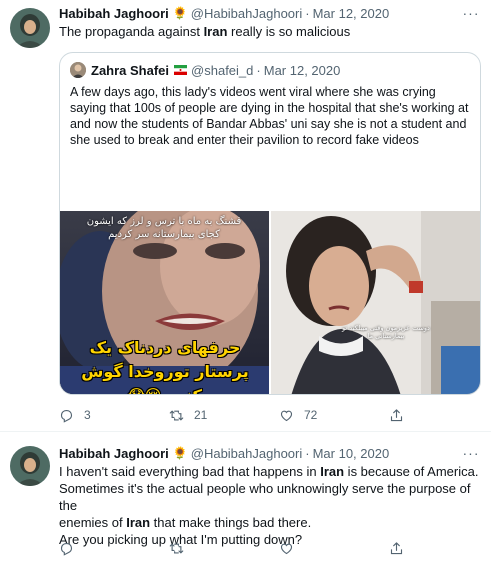  I want to click on retweet-button, so click(224, 548).